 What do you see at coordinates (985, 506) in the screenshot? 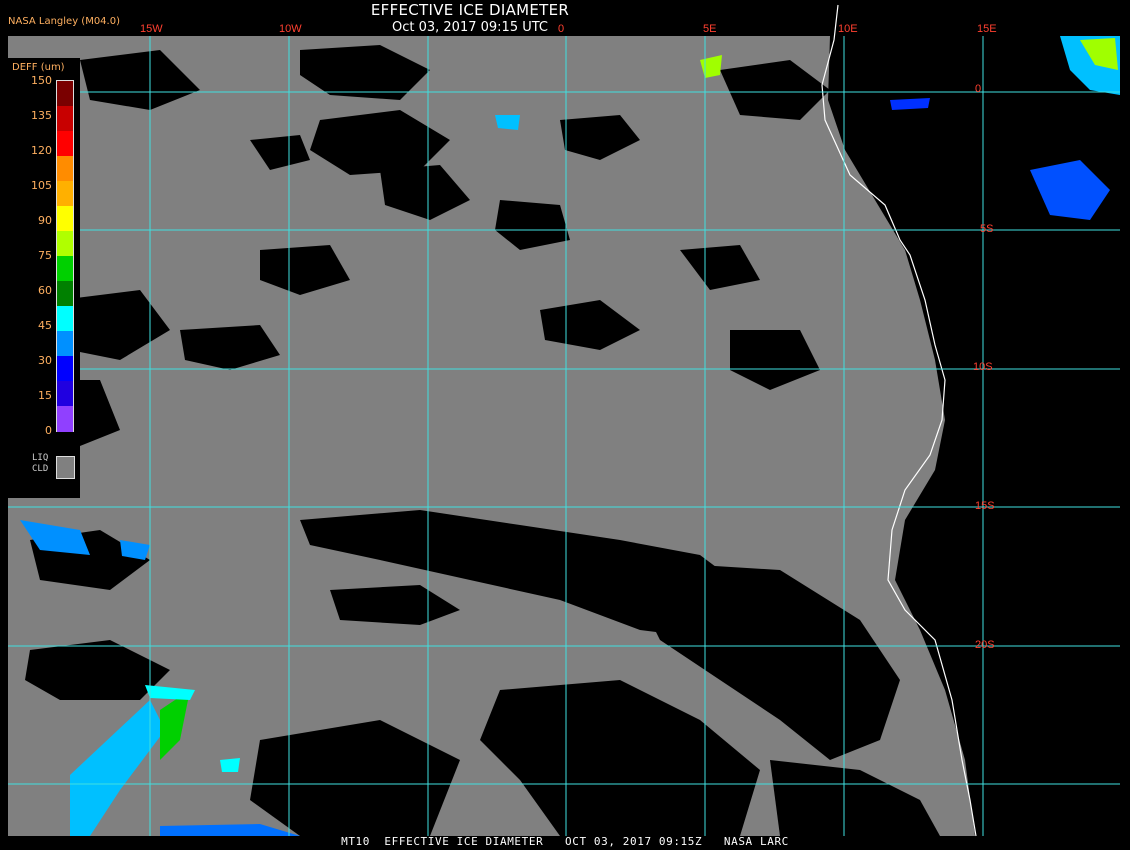
I see `lat-label-15s: 15S` at bounding box center [985, 506].